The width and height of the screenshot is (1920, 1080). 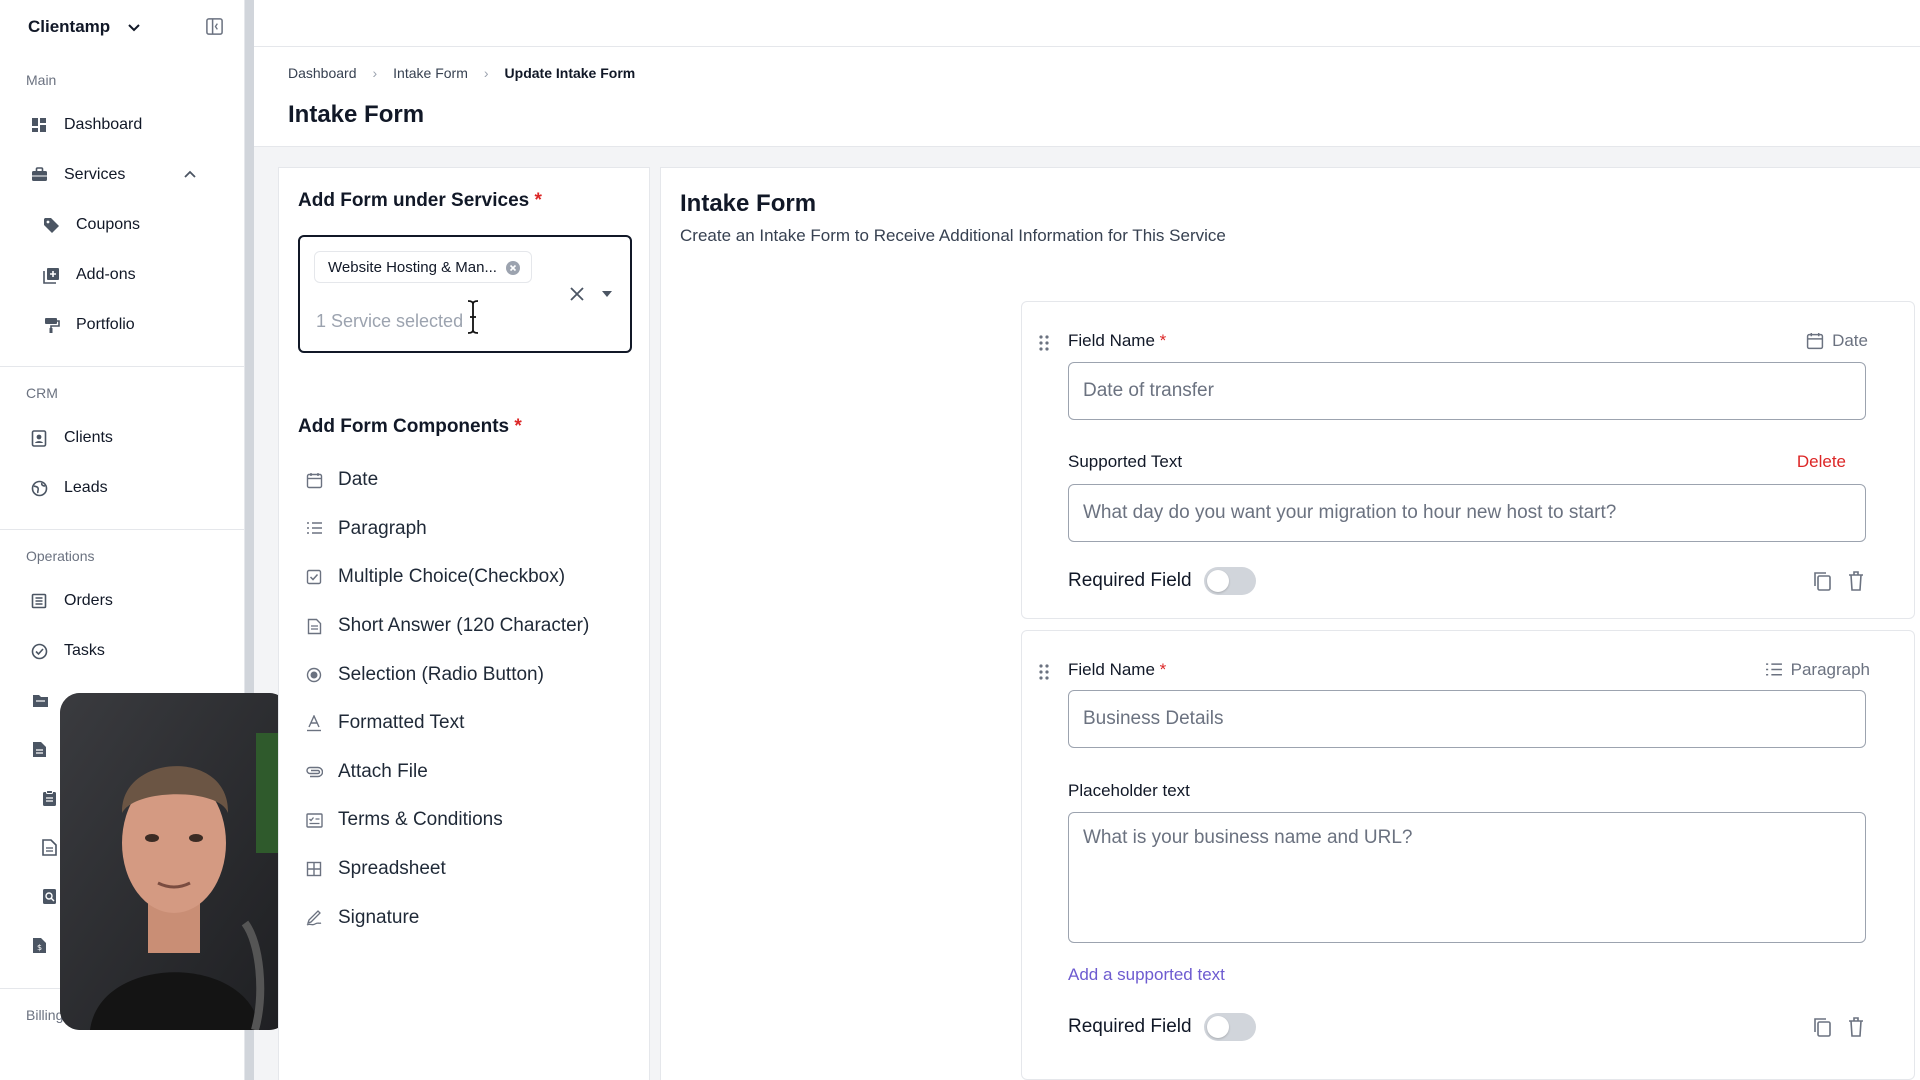 I want to click on toggle-knob, so click(x=1217, y=1027).